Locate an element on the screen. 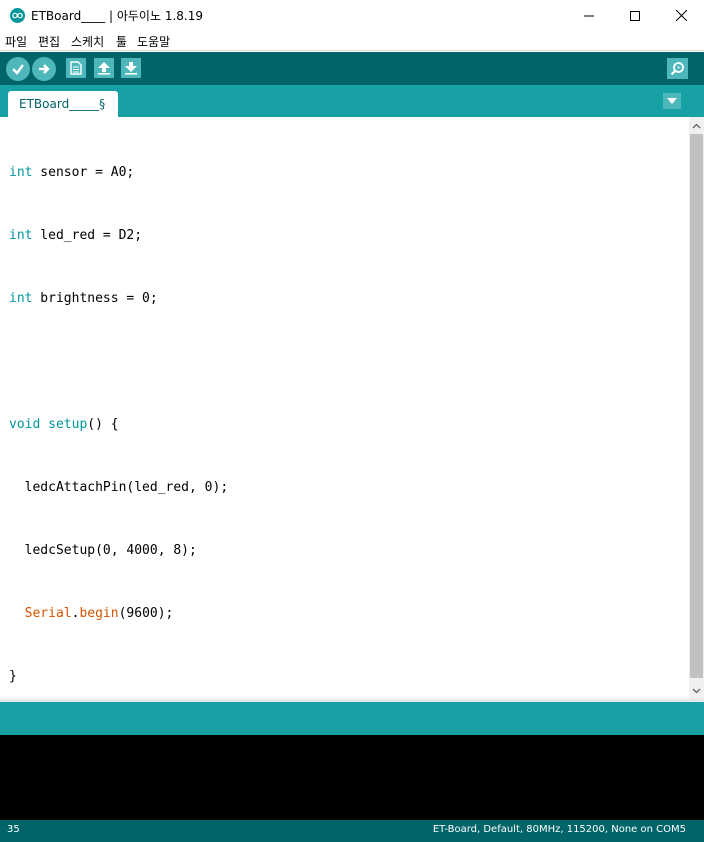  title-bar: ETBoard____ | 아두이노 1.8.19 is located at coordinates (352, 15).